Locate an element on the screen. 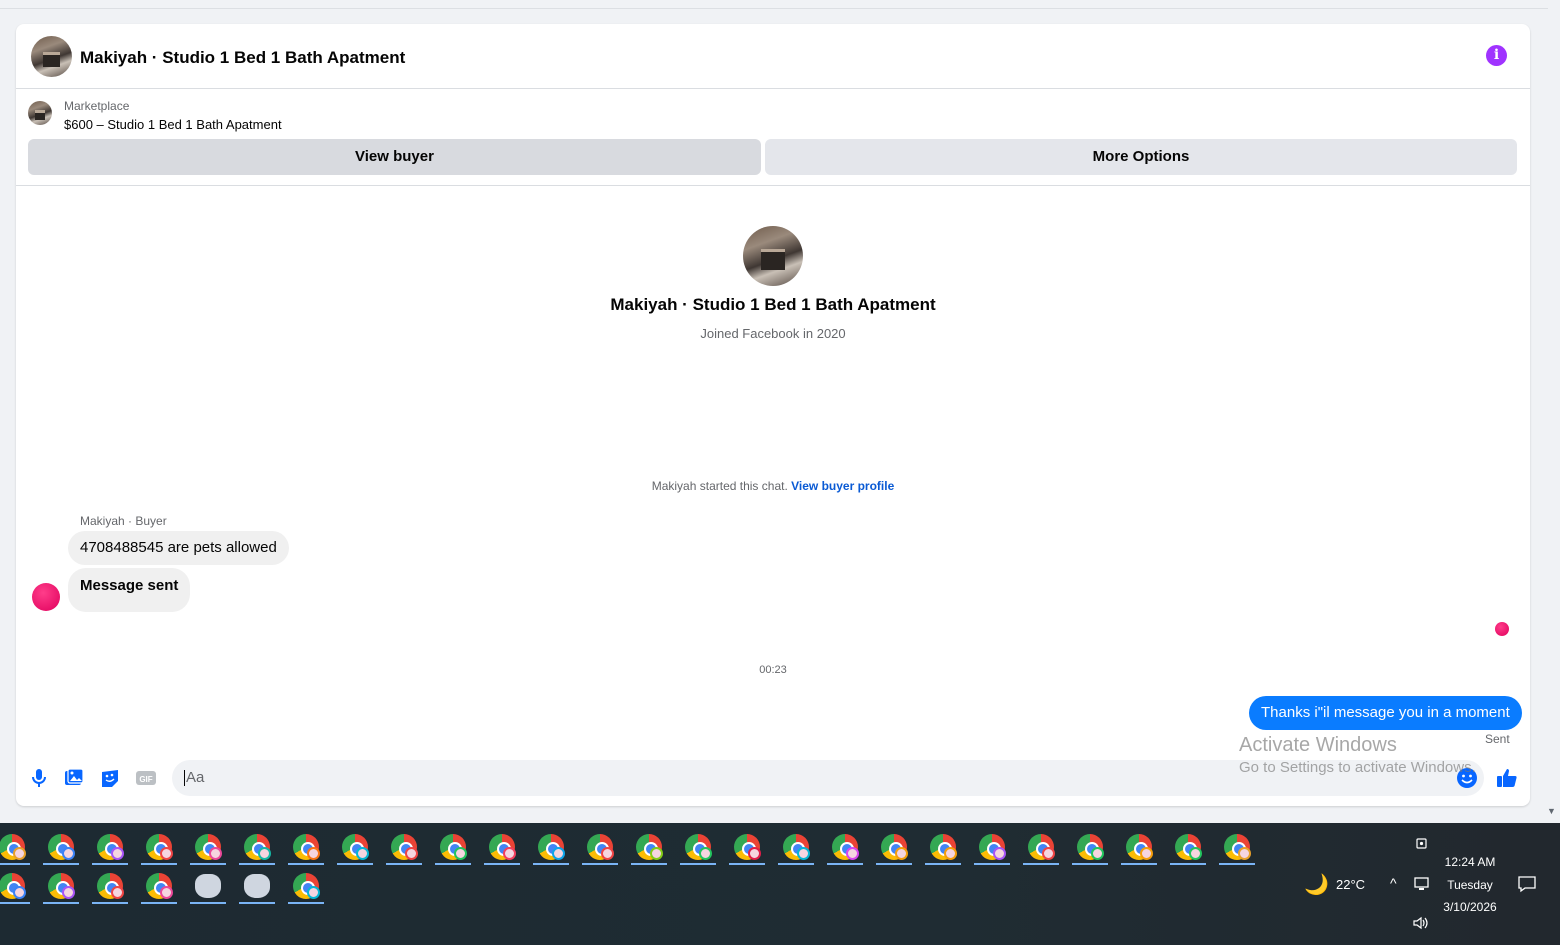 The image size is (1560, 945). chevron-up-icon: ^ is located at coordinates (1393, 883).